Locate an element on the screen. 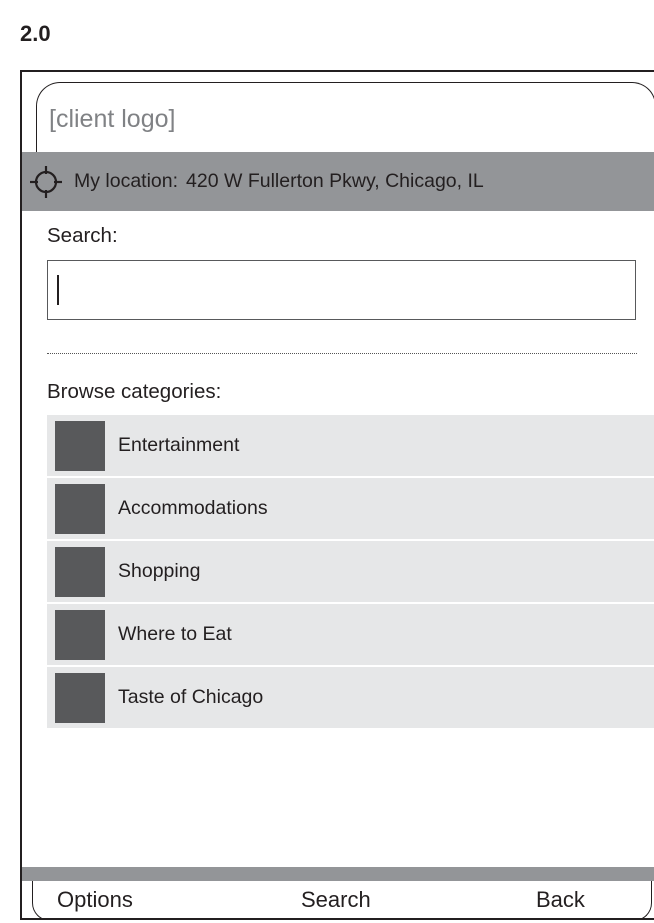 Image resolution: width=654 pixels, height=923 pixels. category-label: Entertainment is located at coordinates (179, 445).